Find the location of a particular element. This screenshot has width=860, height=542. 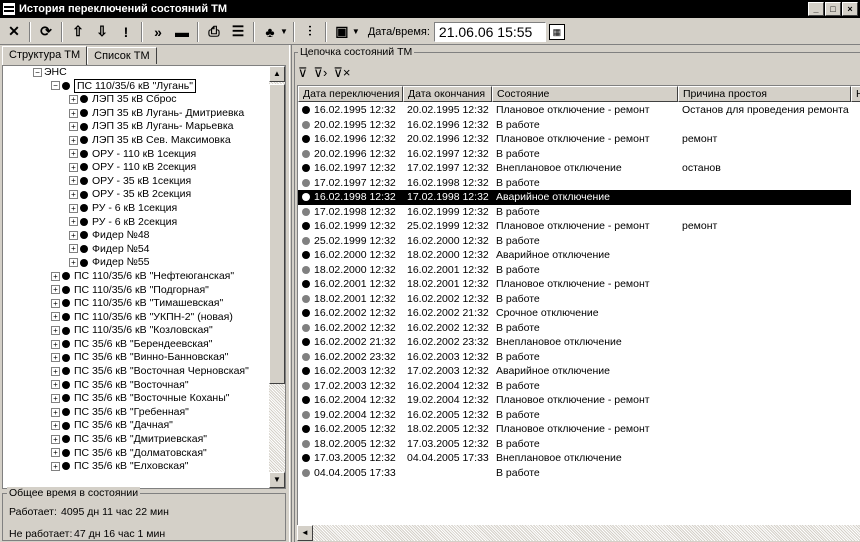

tree-node-child: + ЛЭП 35 кВ Сброс is located at coordinates (144, 100).